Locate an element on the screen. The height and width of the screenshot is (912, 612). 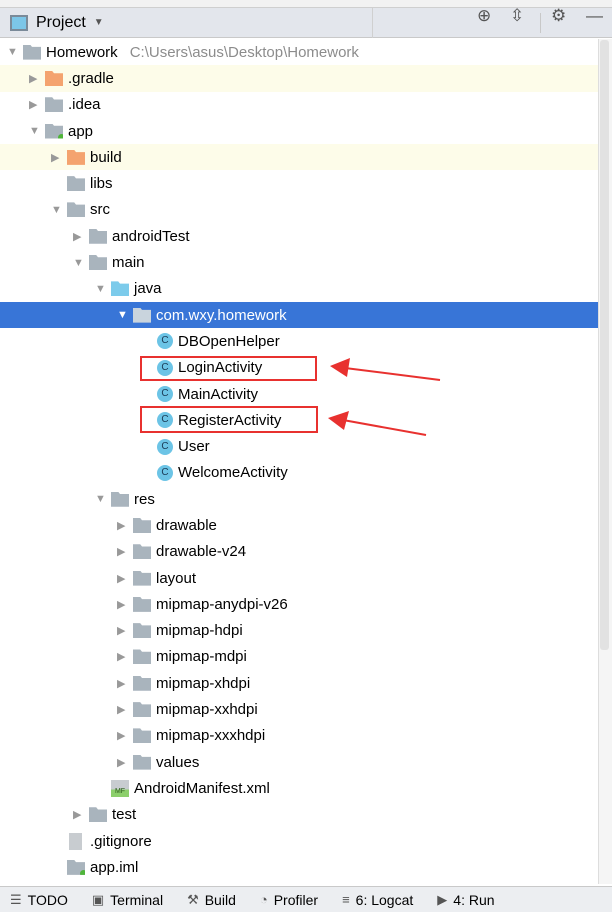
tree-item-text: app.iml is located at coordinates (114, 867).